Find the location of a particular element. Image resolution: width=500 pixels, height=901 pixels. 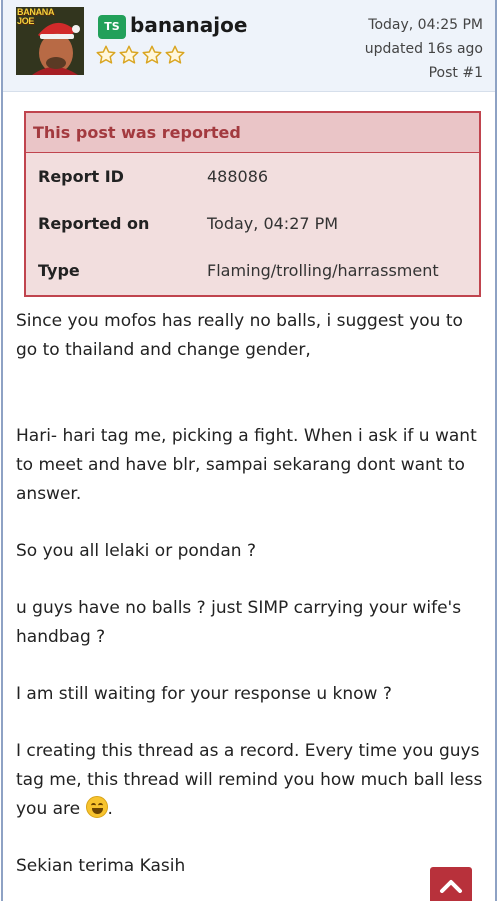

avatar: BANANA JOE is located at coordinates (50, 41).